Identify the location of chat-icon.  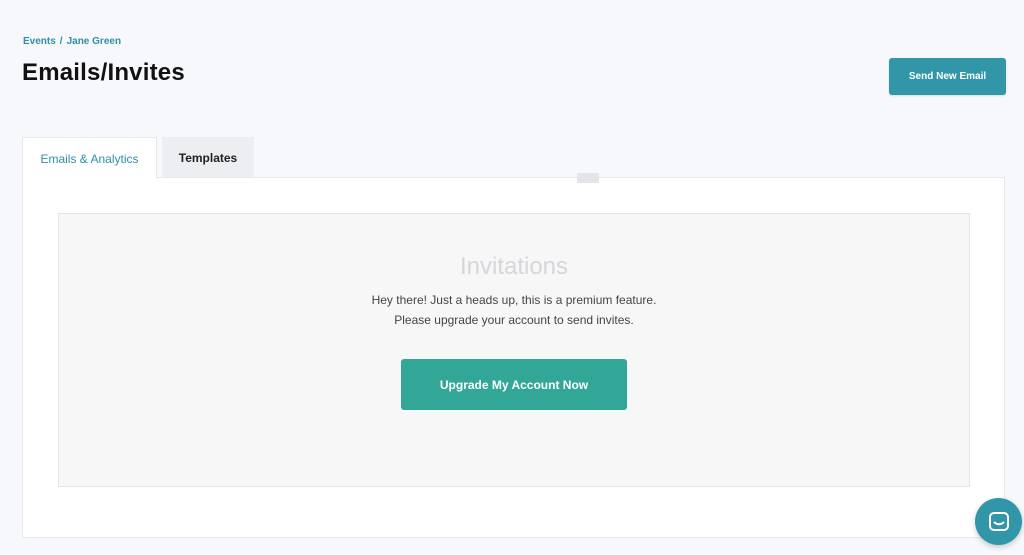
(998, 521).